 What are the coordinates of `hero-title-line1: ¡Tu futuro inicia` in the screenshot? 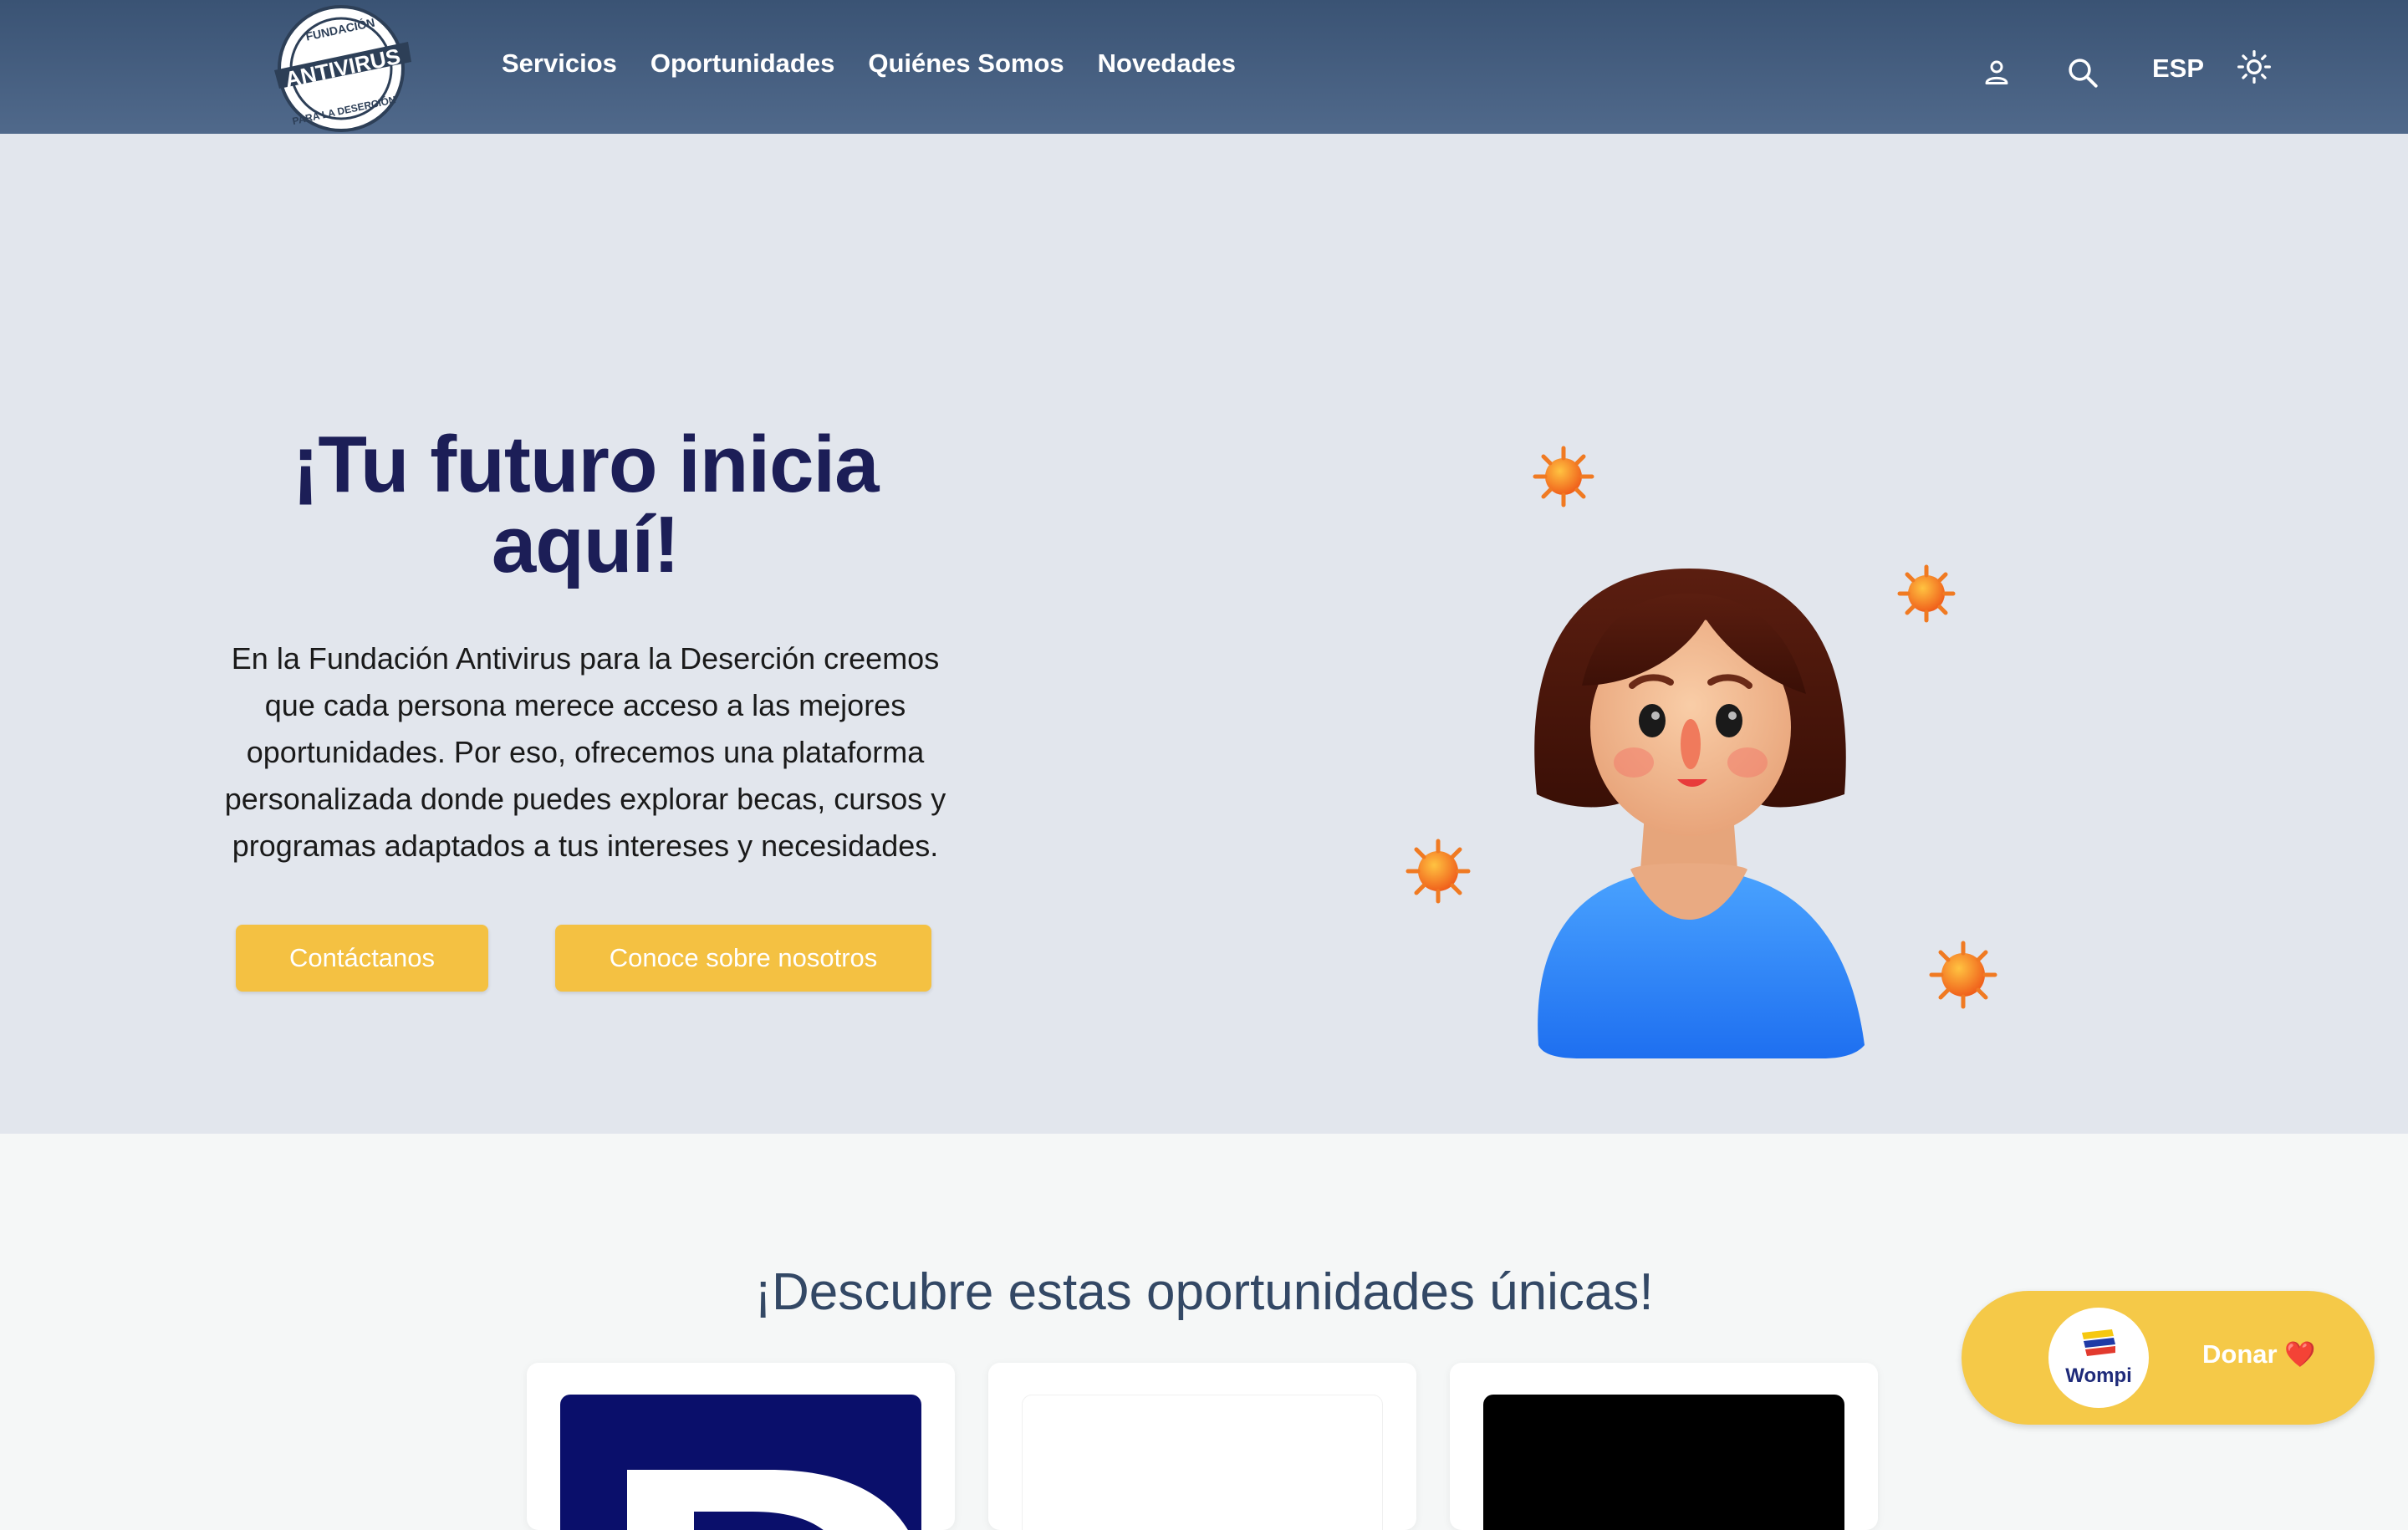 It's located at (586, 465).